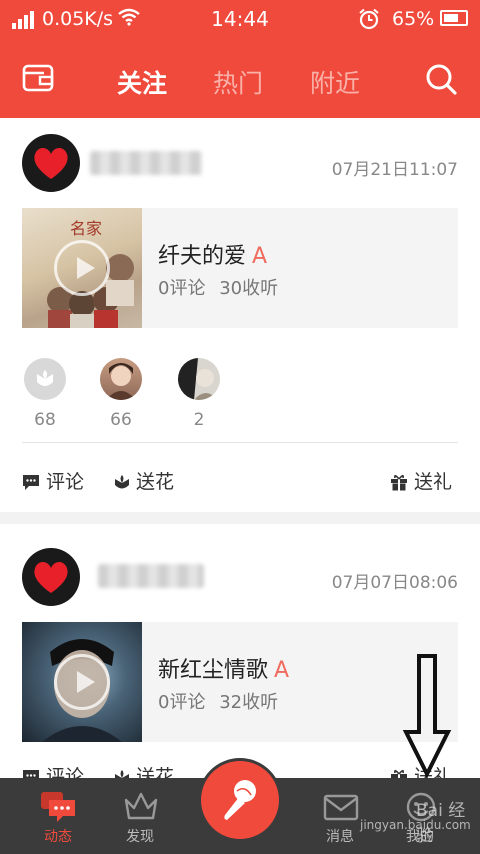 This screenshot has height=854, width=480. I want to click on mail-icon, so click(341, 807).